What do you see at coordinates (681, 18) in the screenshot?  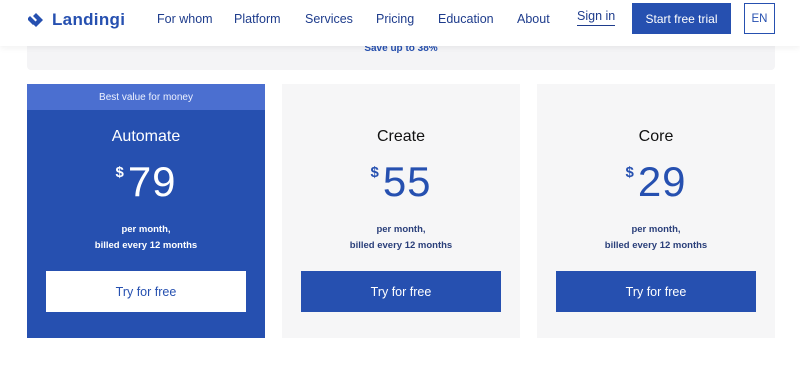 I see `start-free-trial-button: Start free trial` at bounding box center [681, 18].